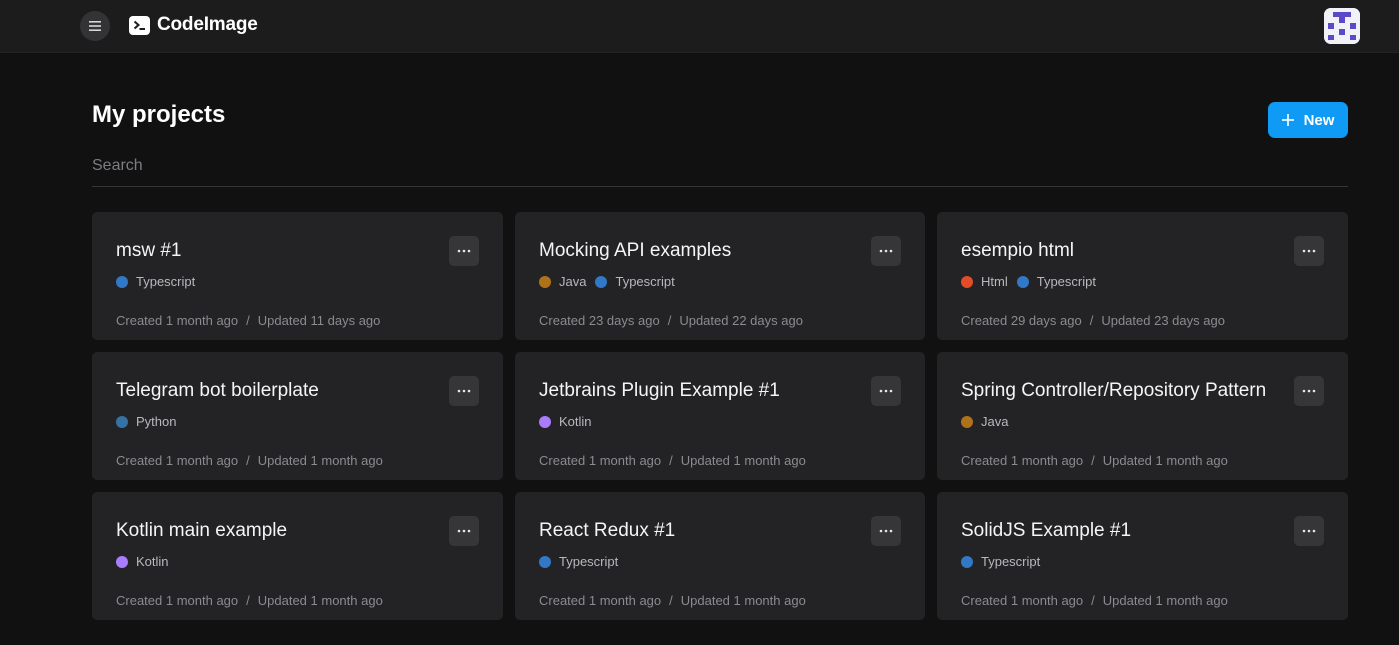  I want to click on project-title: Kotlin main example, so click(202, 530).